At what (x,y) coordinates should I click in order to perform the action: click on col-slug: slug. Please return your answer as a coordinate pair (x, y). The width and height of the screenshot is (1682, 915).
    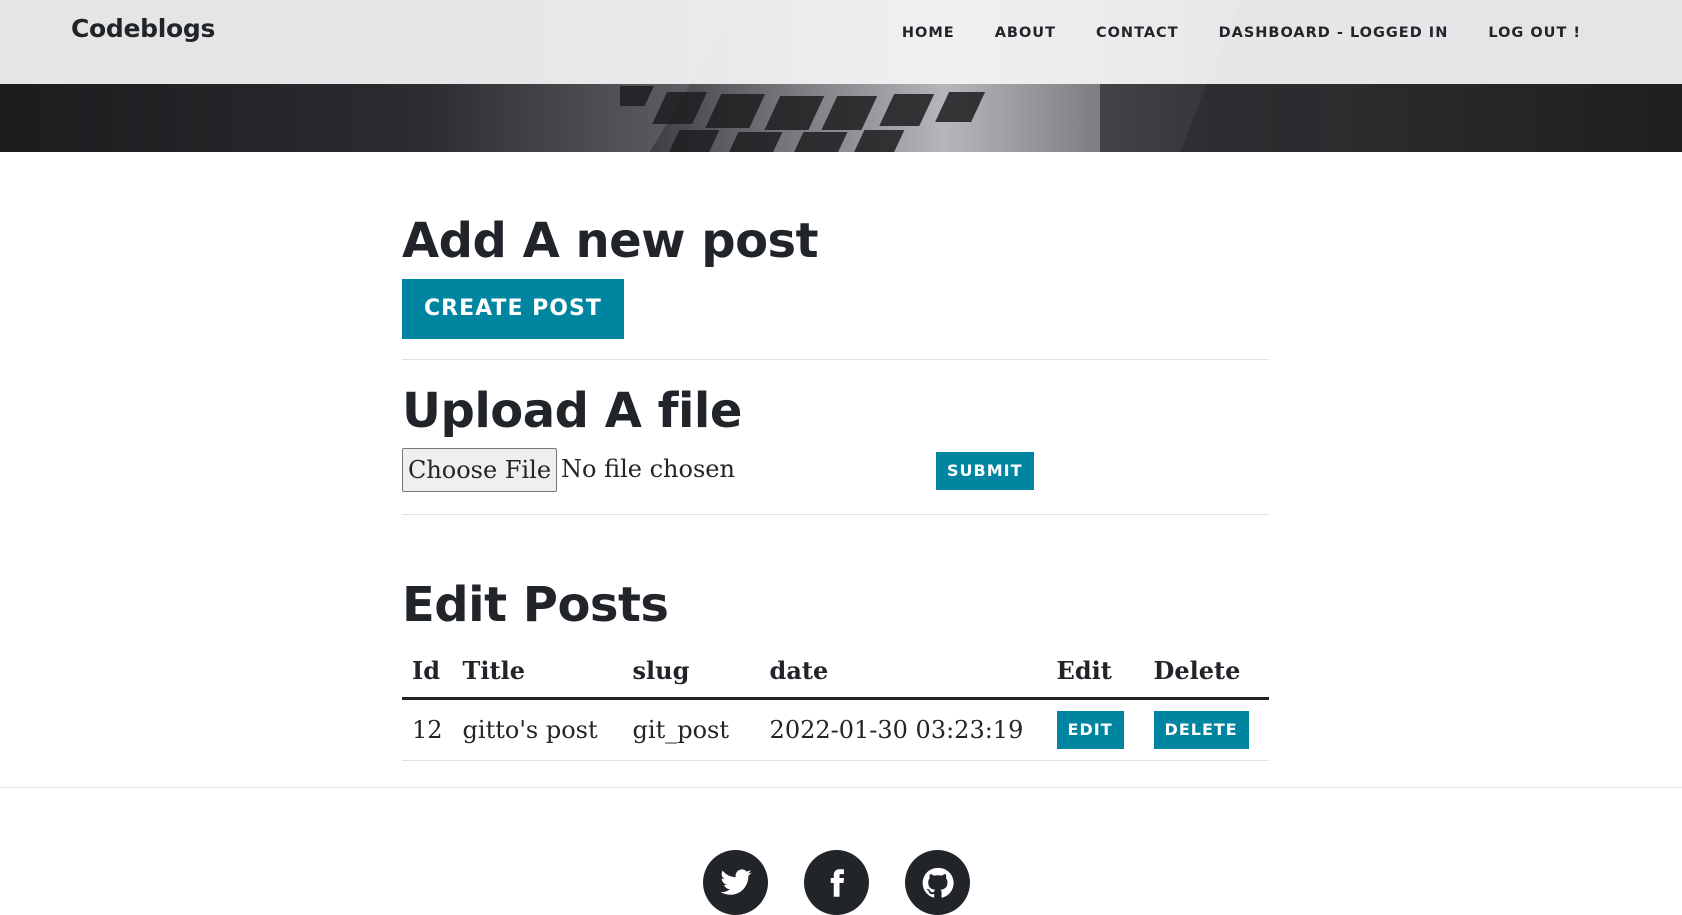
    Looking at the image, I should click on (691, 671).